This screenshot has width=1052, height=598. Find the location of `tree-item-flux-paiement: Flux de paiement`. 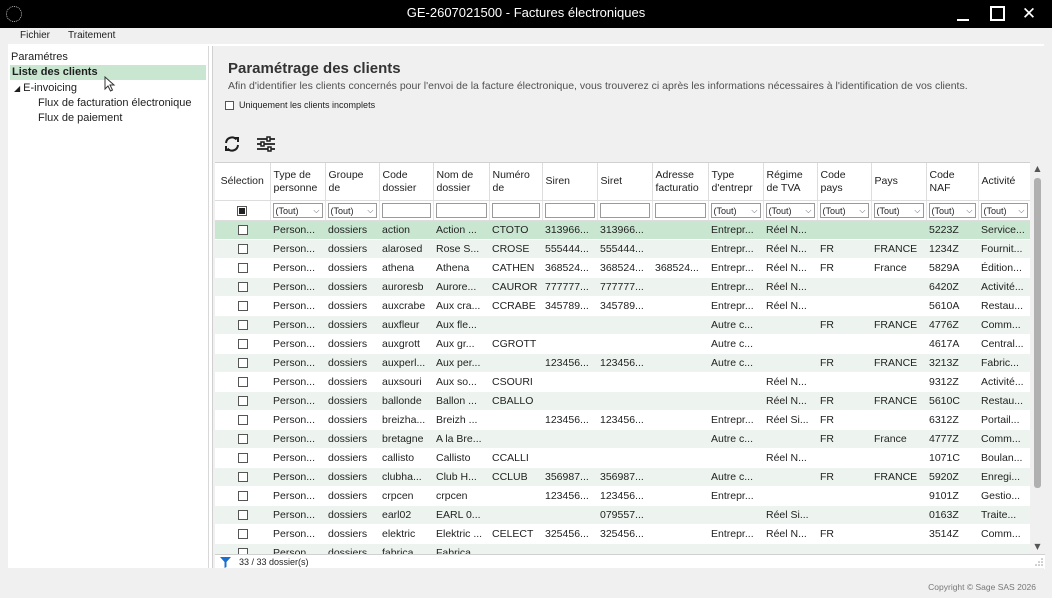

tree-item-flux-paiement: Flux de paiement is located at coordinates (80, 118).